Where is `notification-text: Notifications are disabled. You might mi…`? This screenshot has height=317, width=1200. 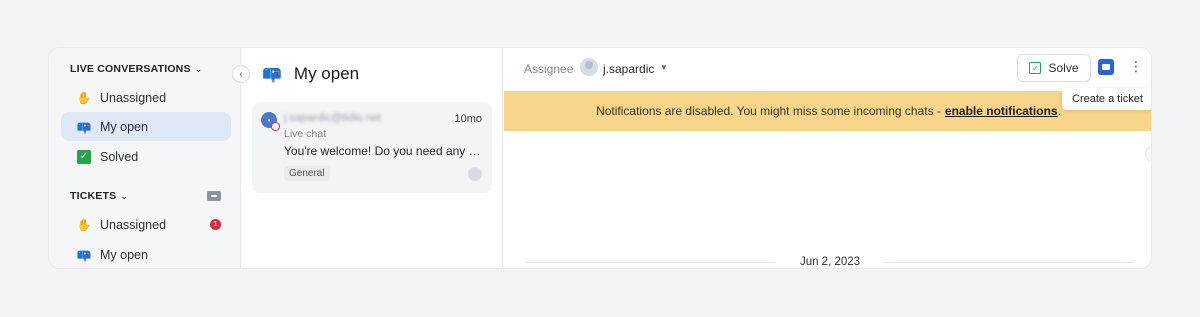 notification-text: Notifications are disabled. You might mi… is located at coordinates (768, 111).